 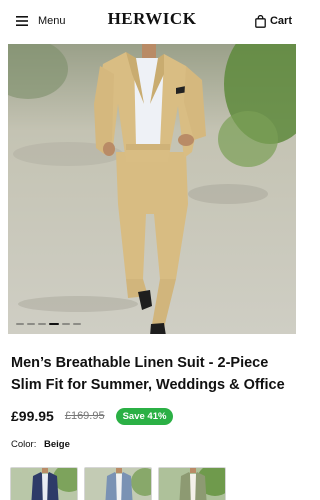 What do you see at coordinates (40, 444) in the screenshot?
I see `color-selection-label: Color: Beige` at bounding box center [40, 444].